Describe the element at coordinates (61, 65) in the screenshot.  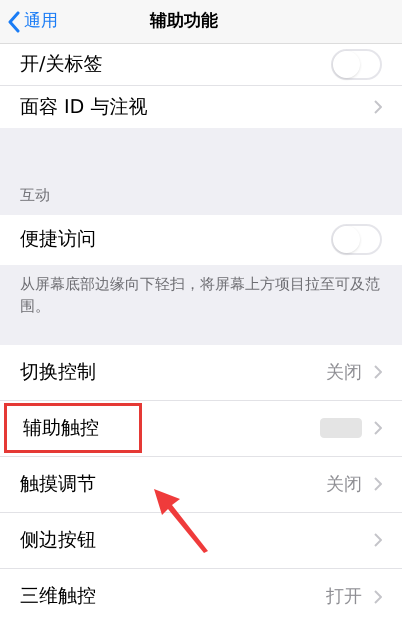
I see `row-label: 开/关标签` at that location.